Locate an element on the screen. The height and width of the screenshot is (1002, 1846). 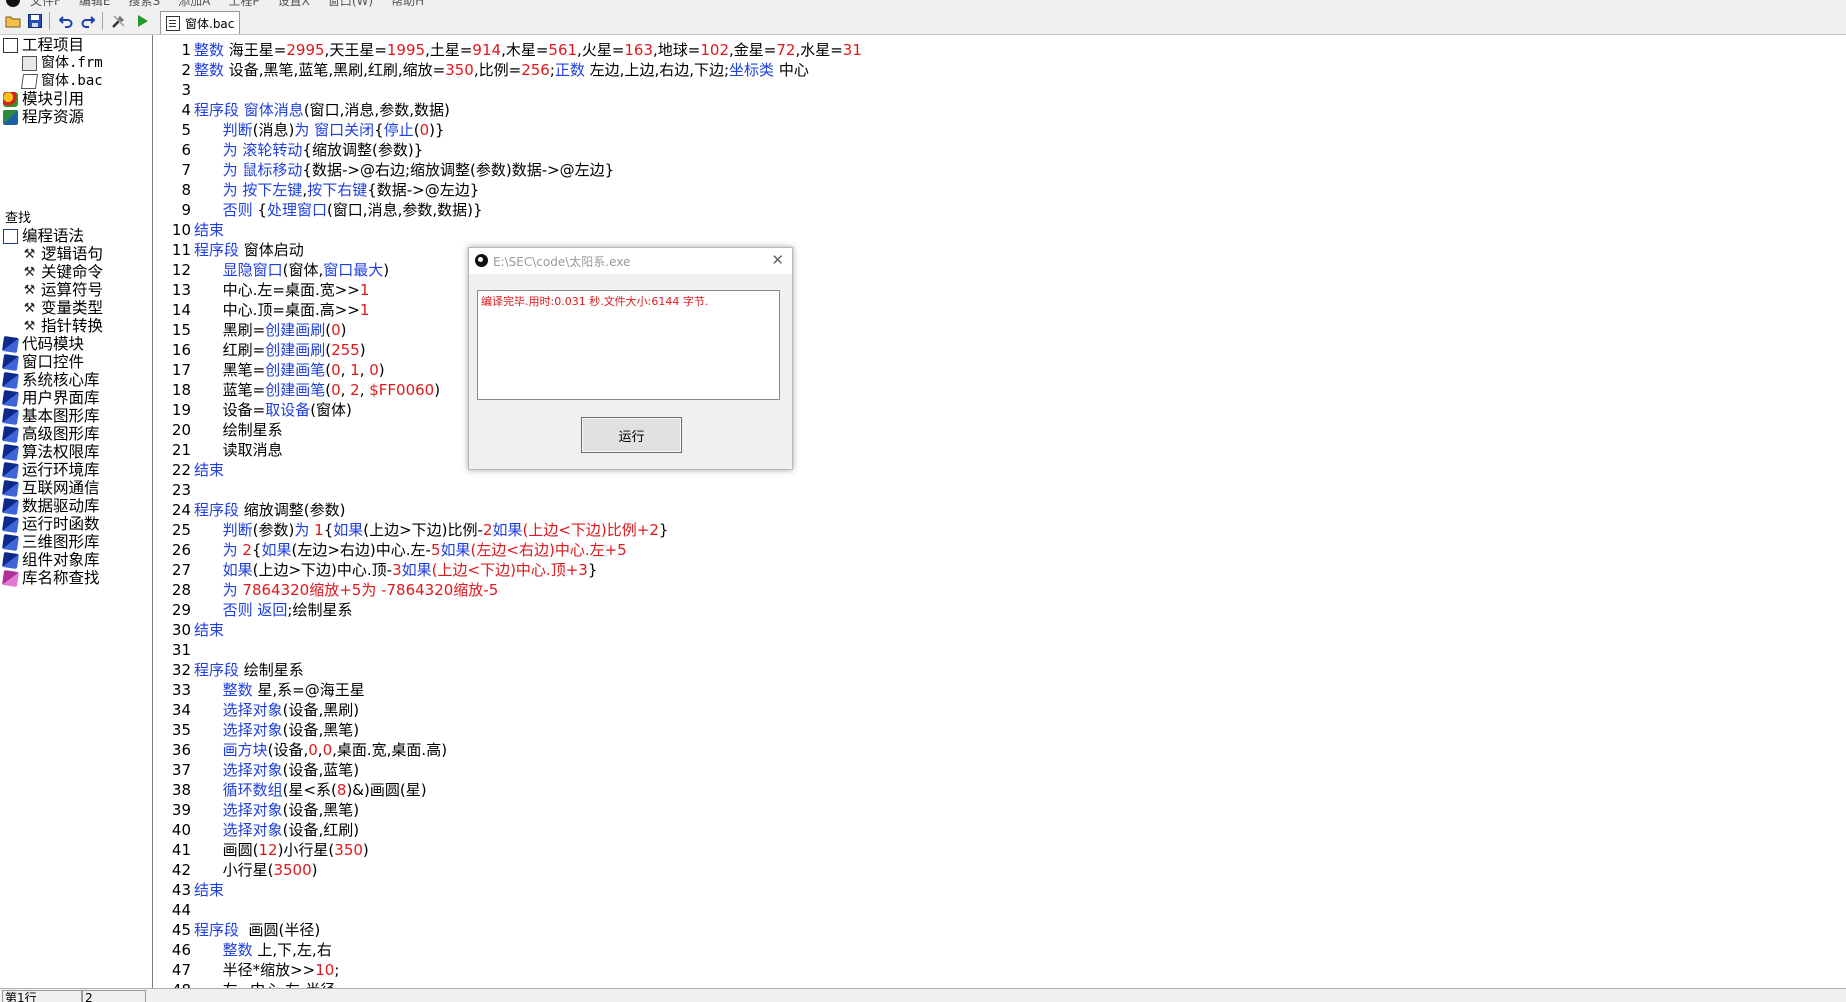
build-tools-icon is located at coordinates (119, 21).